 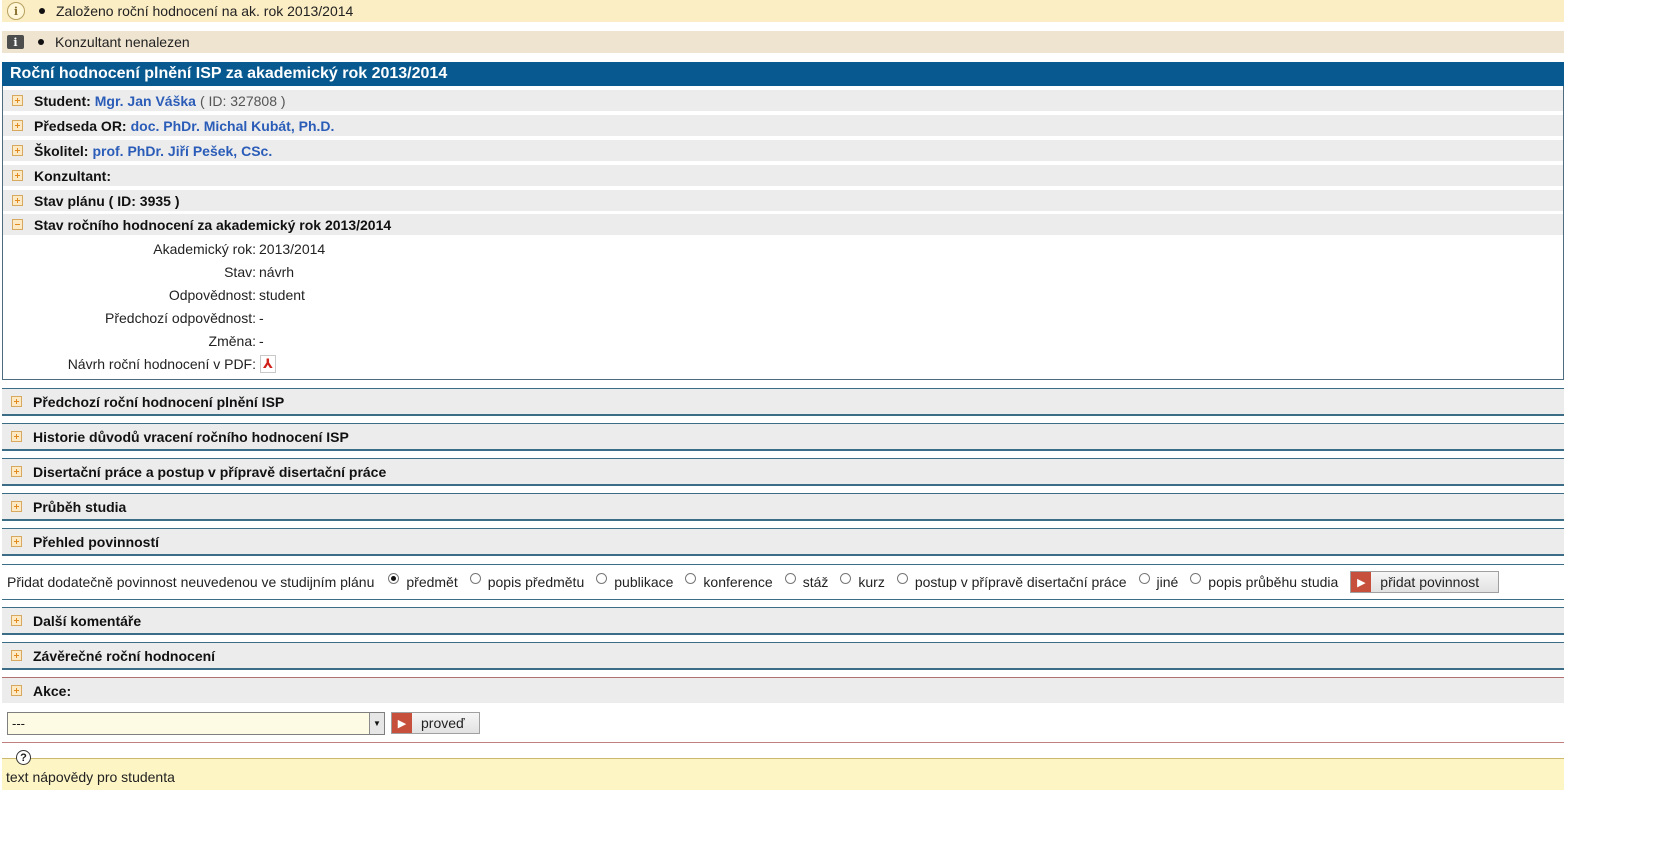 What do you see at coordinates (161, 364) in the screenshot?
I see `detail-label: Návrh roční hodnocení v PDF:` at bounding box center [161, 364].